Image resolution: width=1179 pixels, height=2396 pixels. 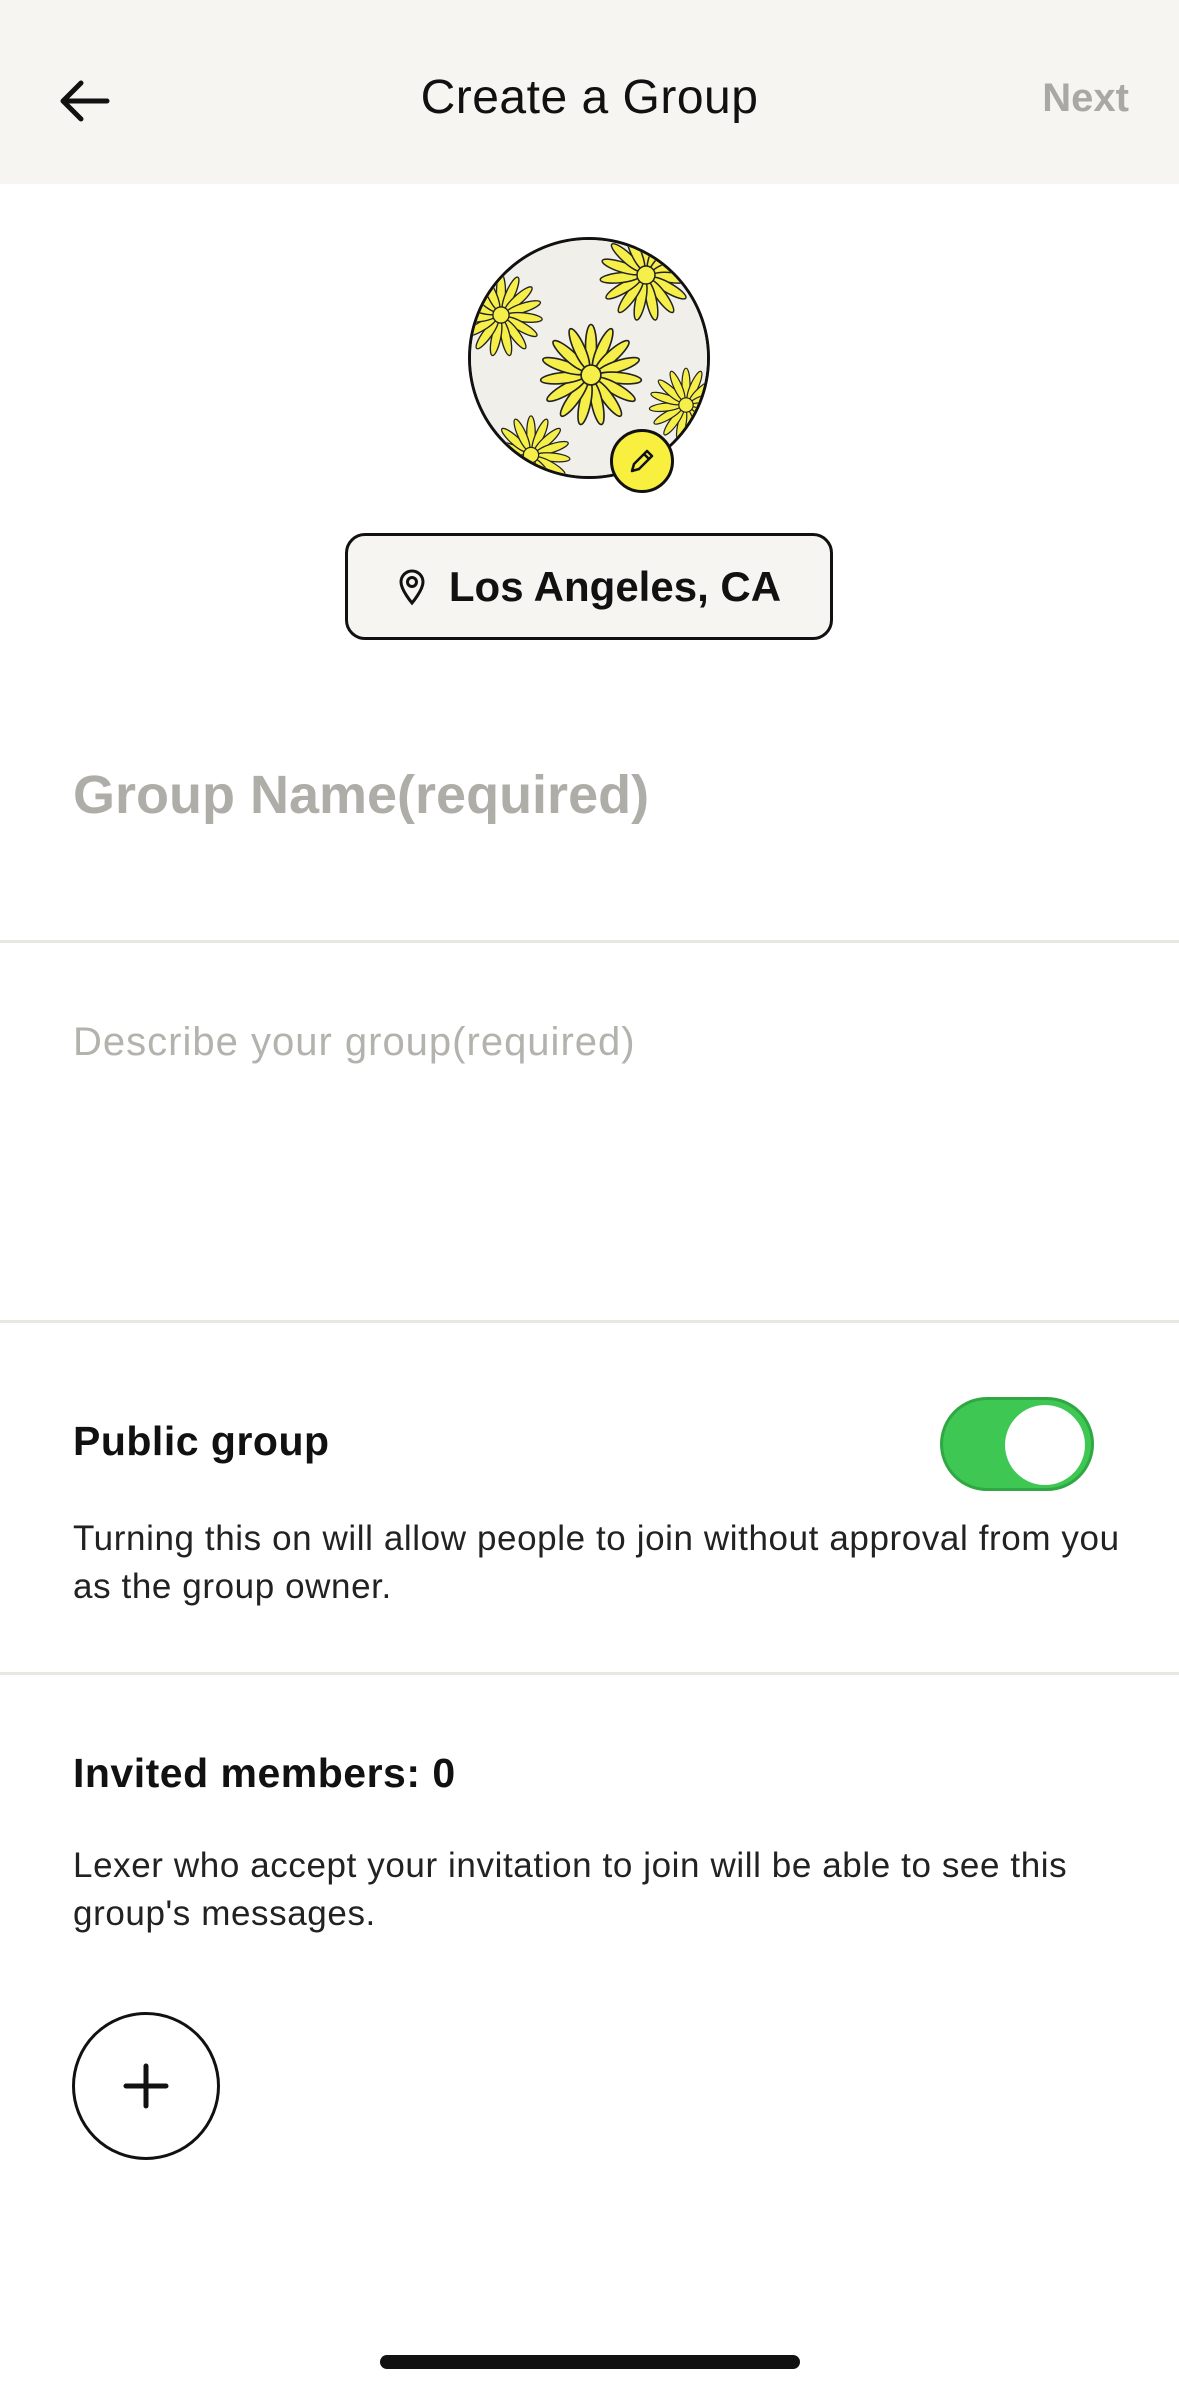 What do you see at coordinates (1045, 1445) in the screenshot?
I see `toggle-knob` at bounding box center [1045, 1445].